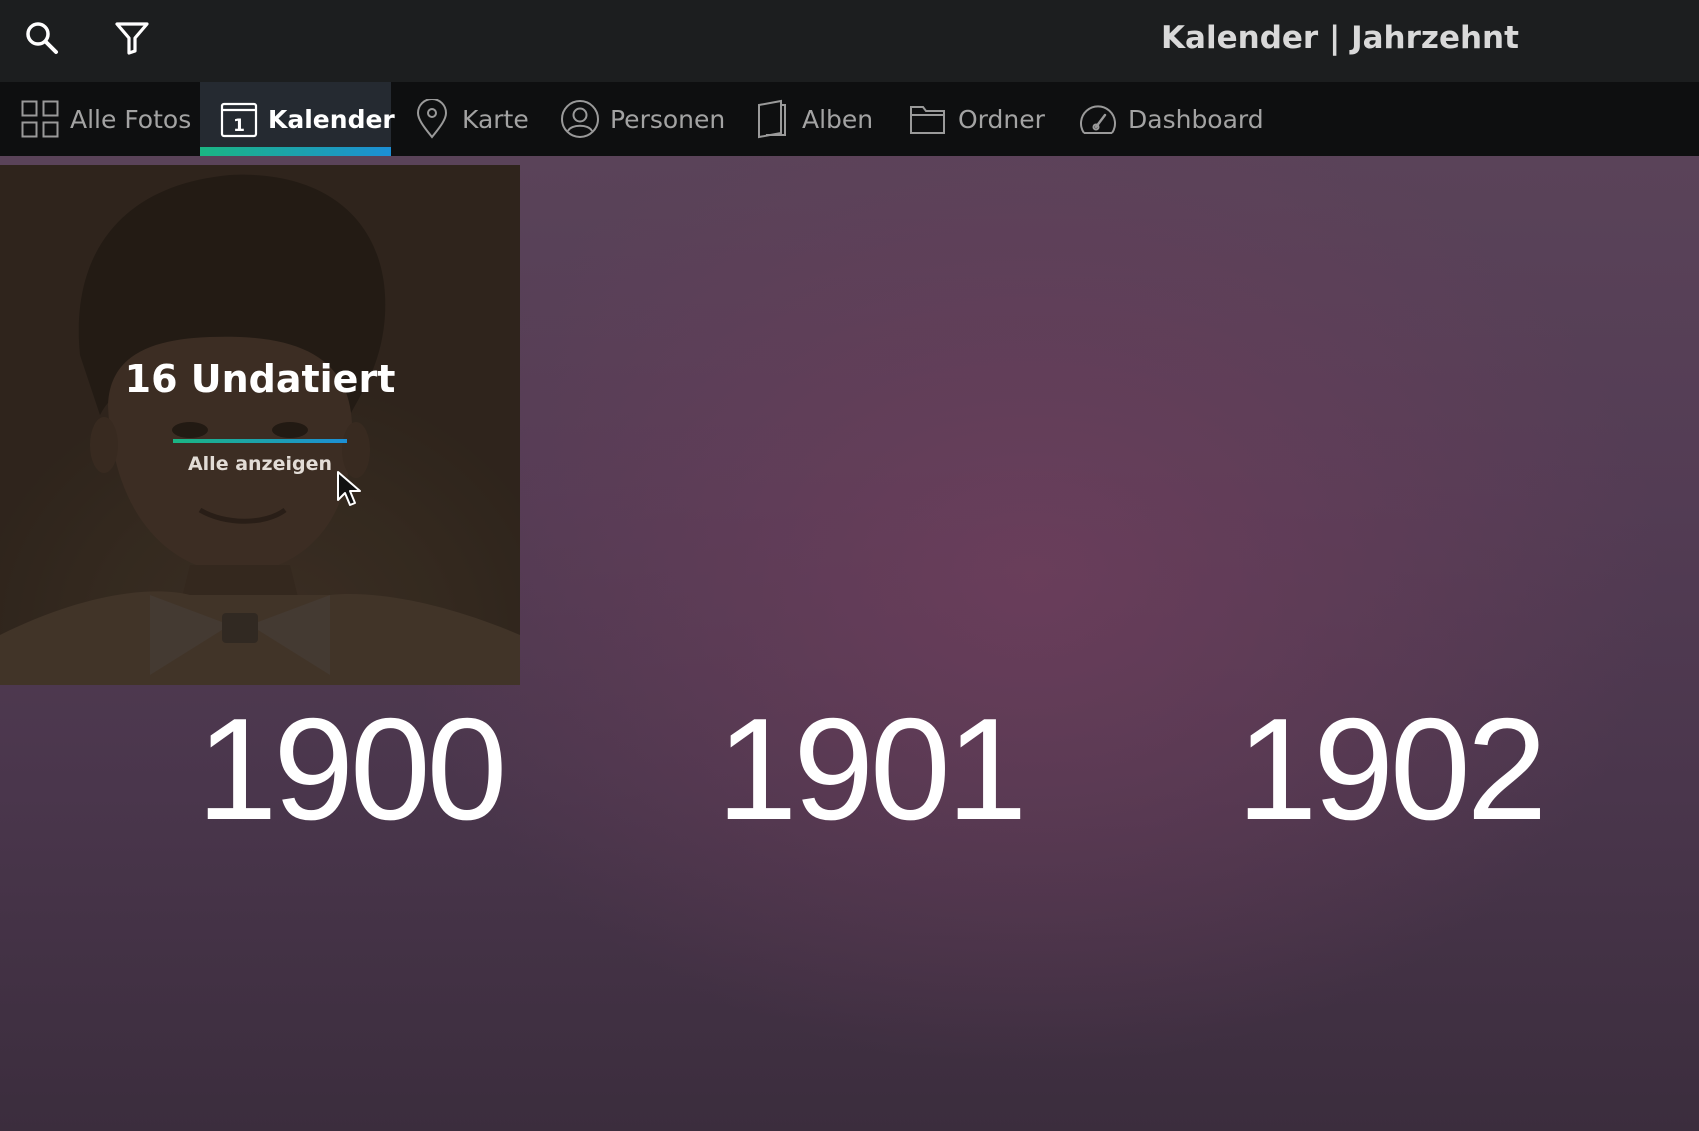 Image resolution: width=1699 pixels, height=1131 pixels. I want to click on undated-photos-card: 16 Undatiert Alle anzeigen, so click(260, 425).